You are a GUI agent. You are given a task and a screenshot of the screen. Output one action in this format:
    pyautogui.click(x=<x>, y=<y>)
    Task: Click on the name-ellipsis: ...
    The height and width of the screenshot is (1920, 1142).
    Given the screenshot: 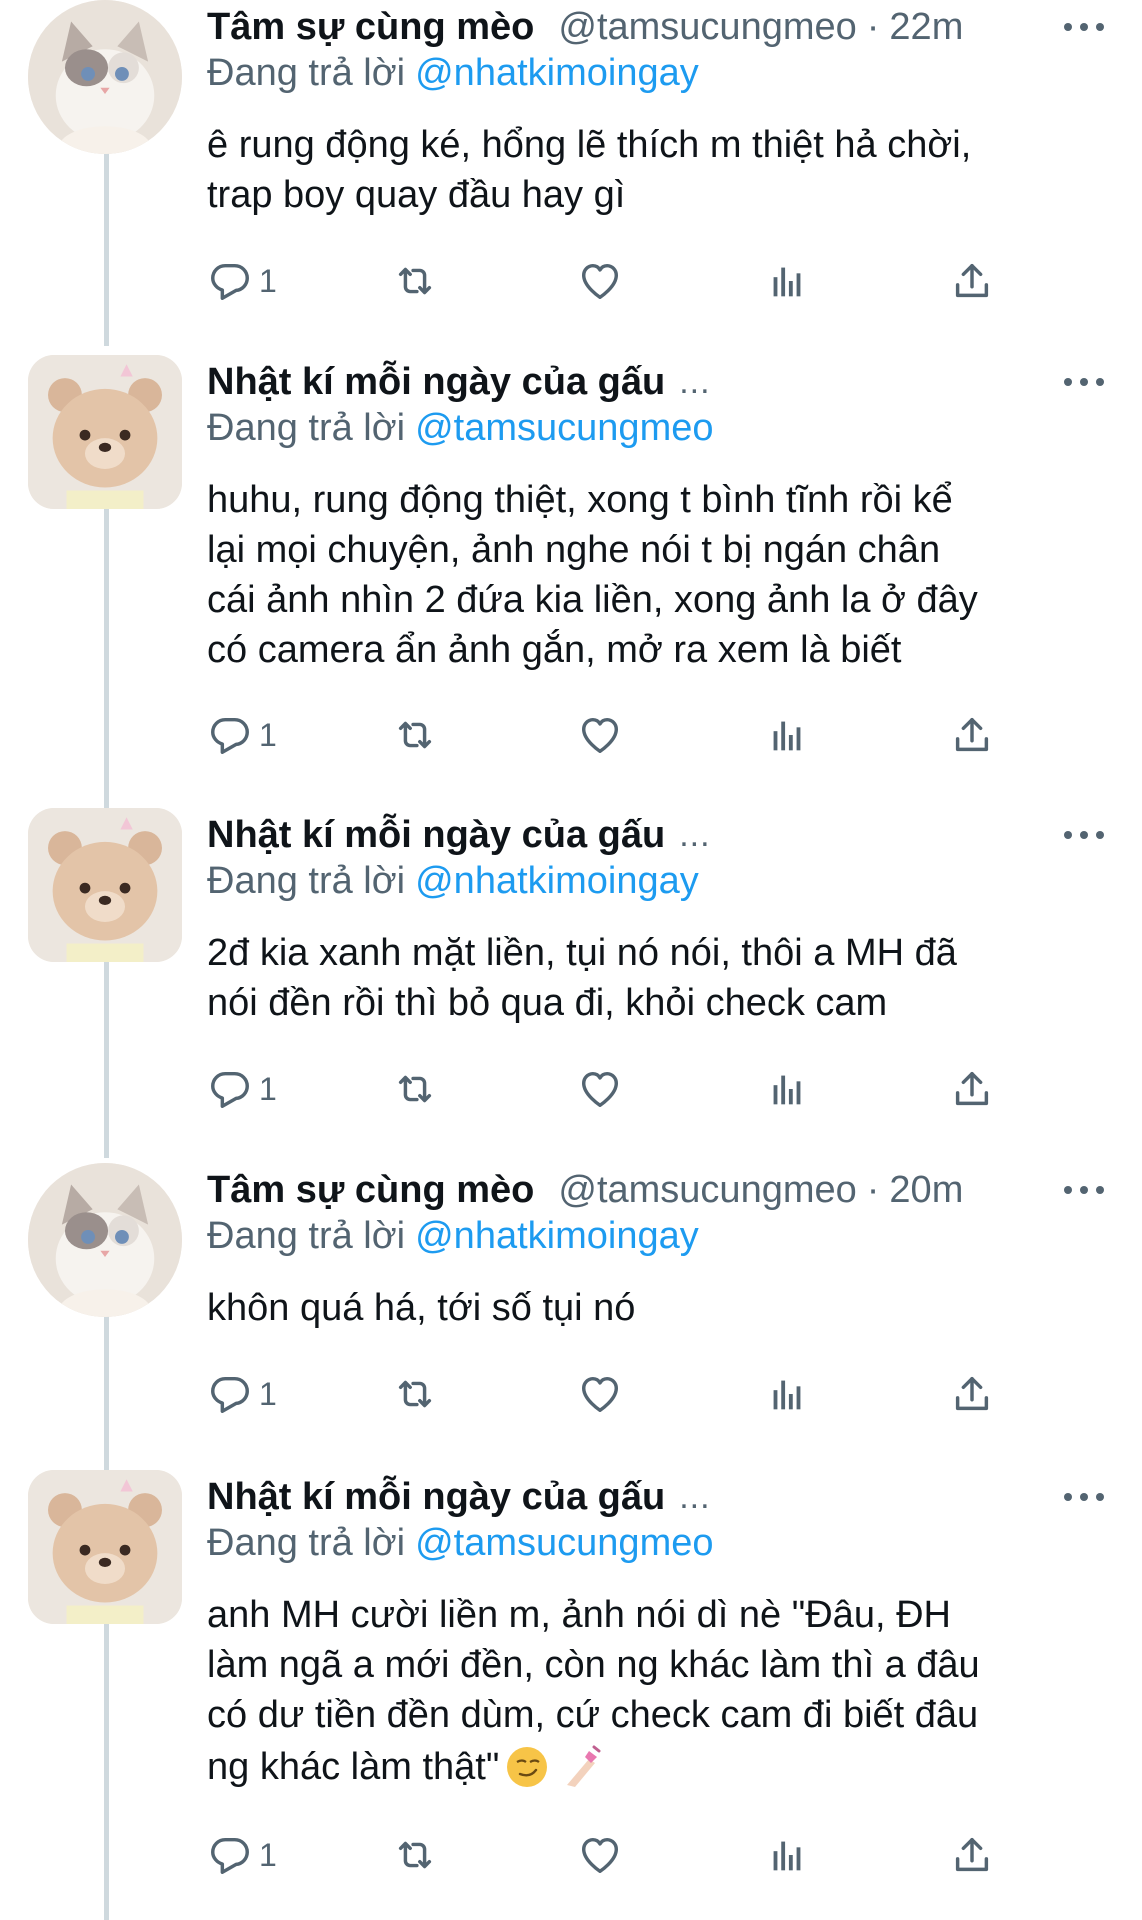 What is the action you would take?
    pyautogui.click(x=695, y=1496)
    